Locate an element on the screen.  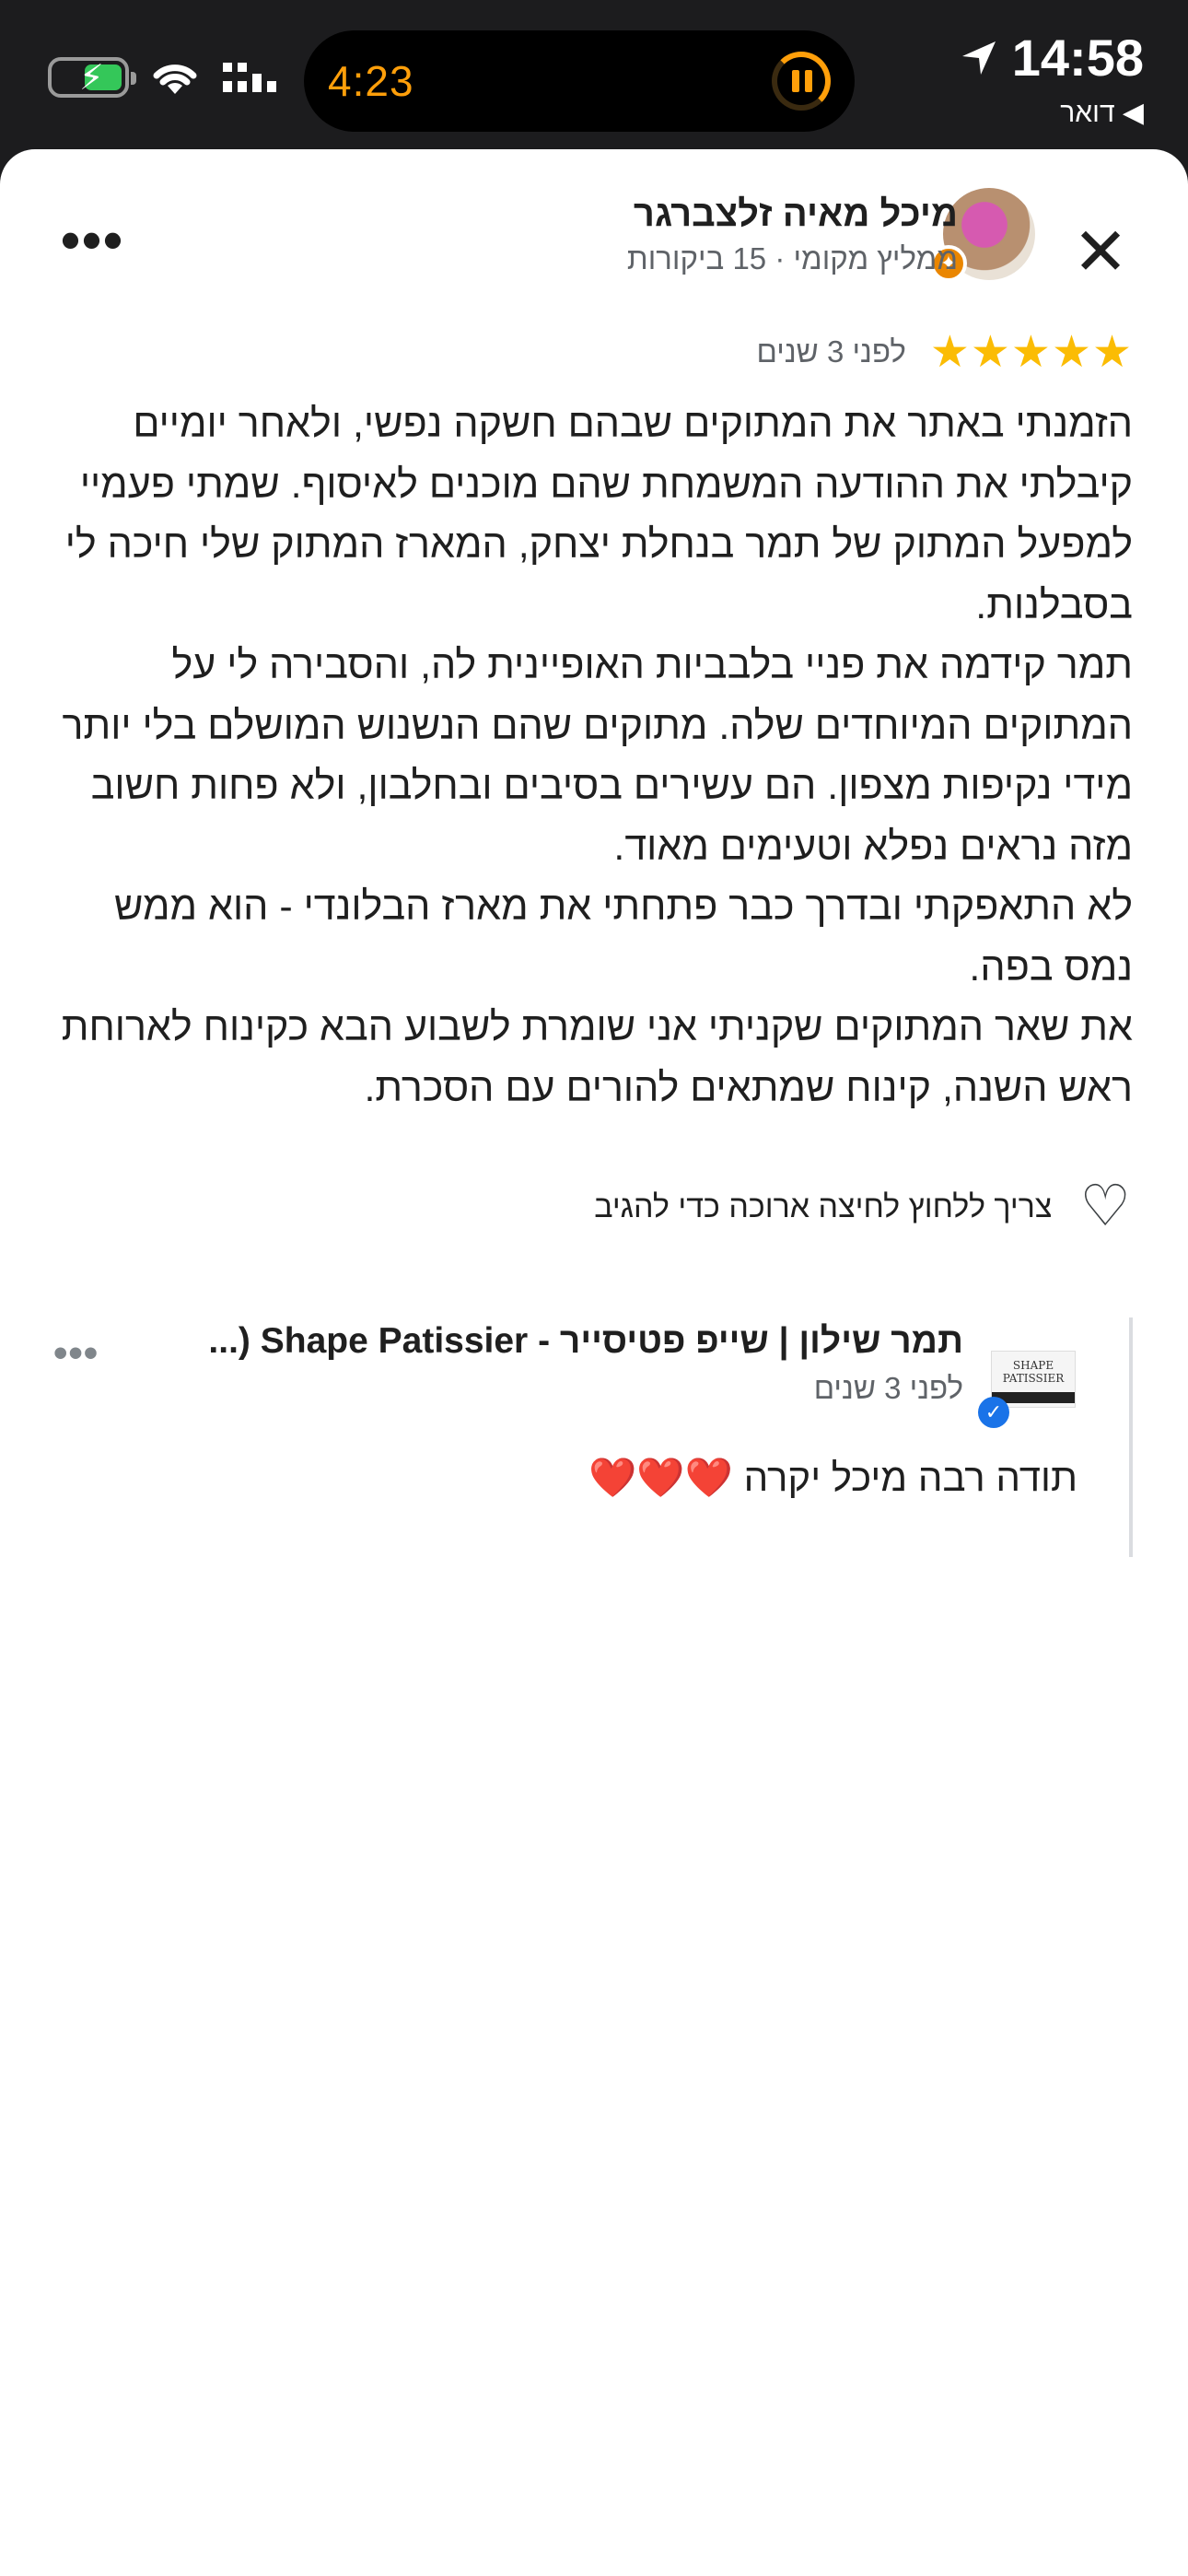
timer-readout: 4:23 is located at coordinates (371, 81).